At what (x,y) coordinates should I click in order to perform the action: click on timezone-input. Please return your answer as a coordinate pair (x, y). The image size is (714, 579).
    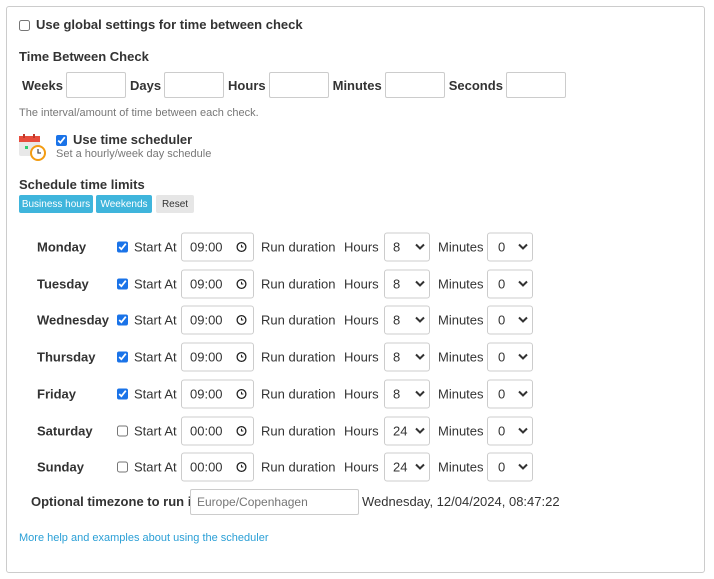
    Looking at the image, I should click on (274, 502).